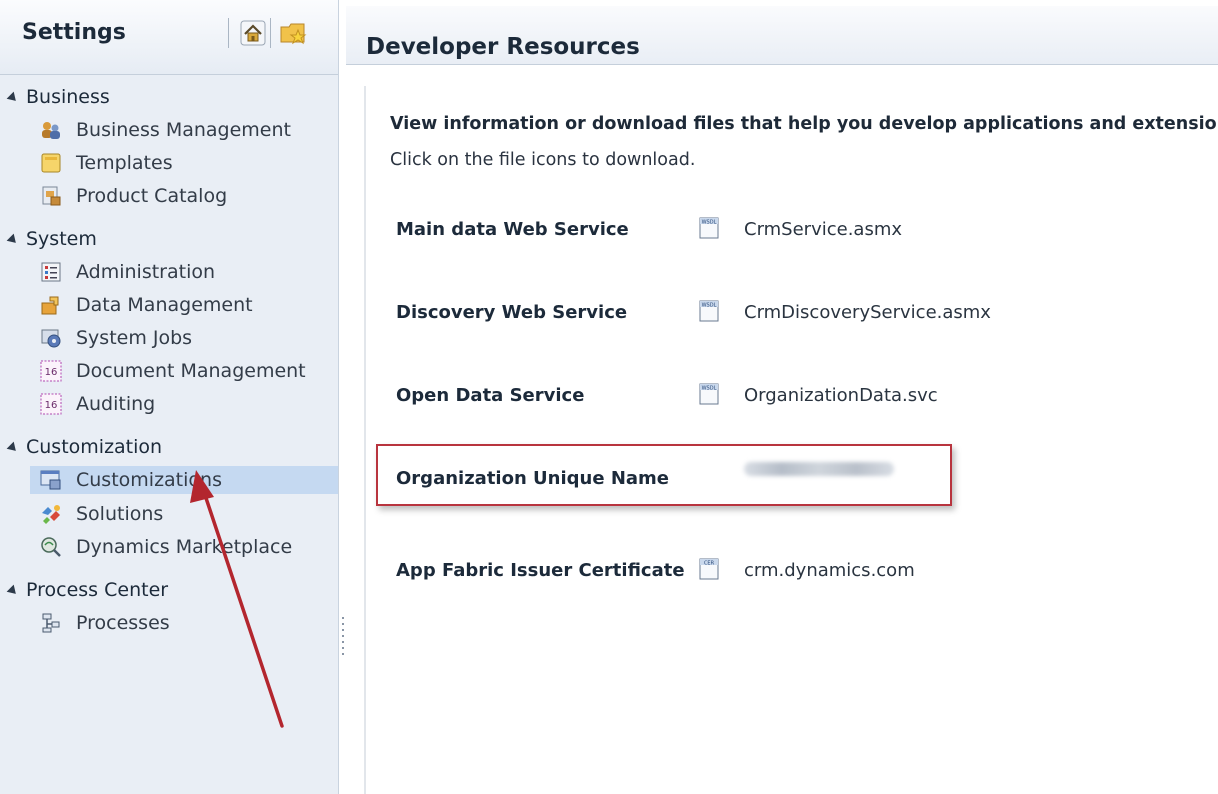  What do you see at coordinates (61, 239) in the screenshot?
I see `group-label: System` at bounding box center [61, 239].